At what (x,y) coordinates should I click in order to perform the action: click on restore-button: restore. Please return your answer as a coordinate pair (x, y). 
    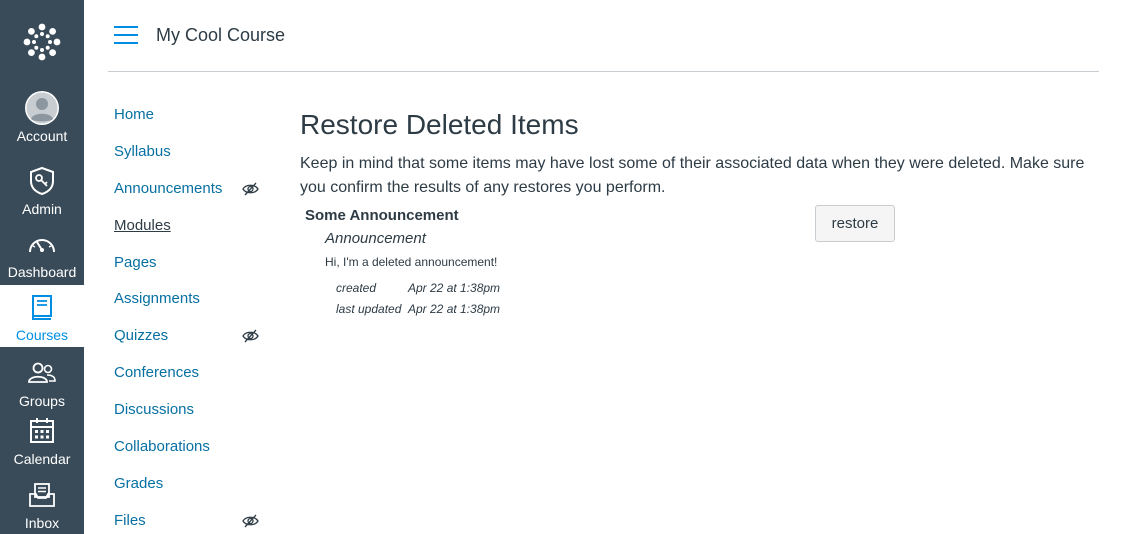
    Looking at the image, I should click on (855, 223).